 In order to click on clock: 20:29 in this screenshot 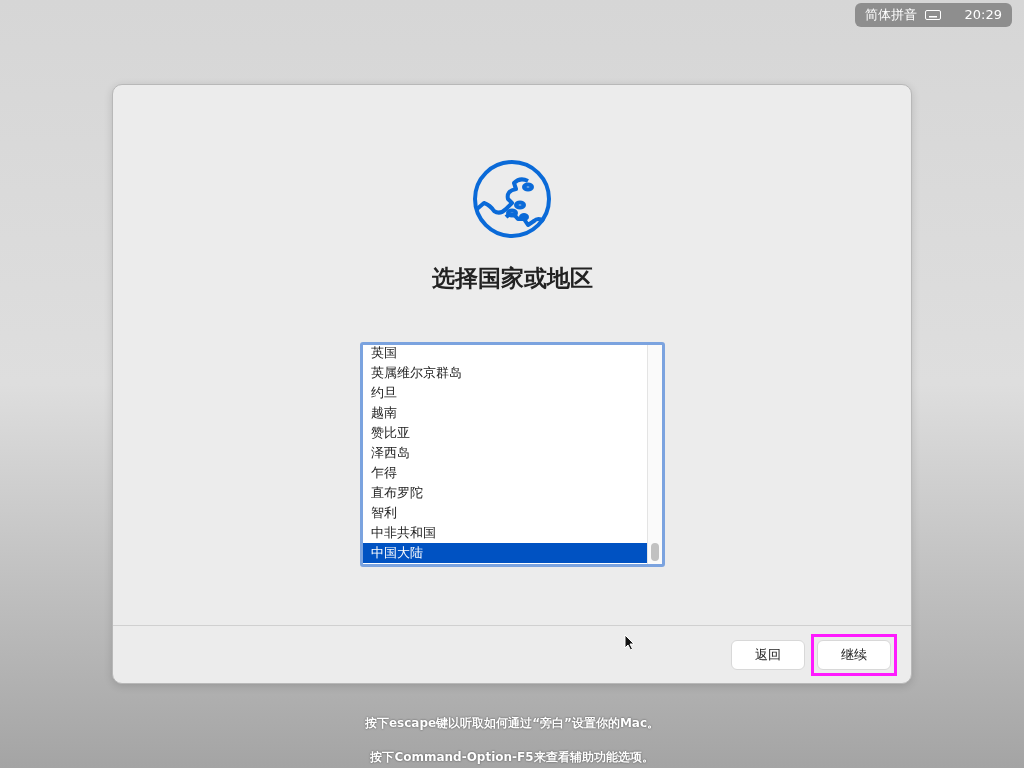, I will do `click(983, 15)`.